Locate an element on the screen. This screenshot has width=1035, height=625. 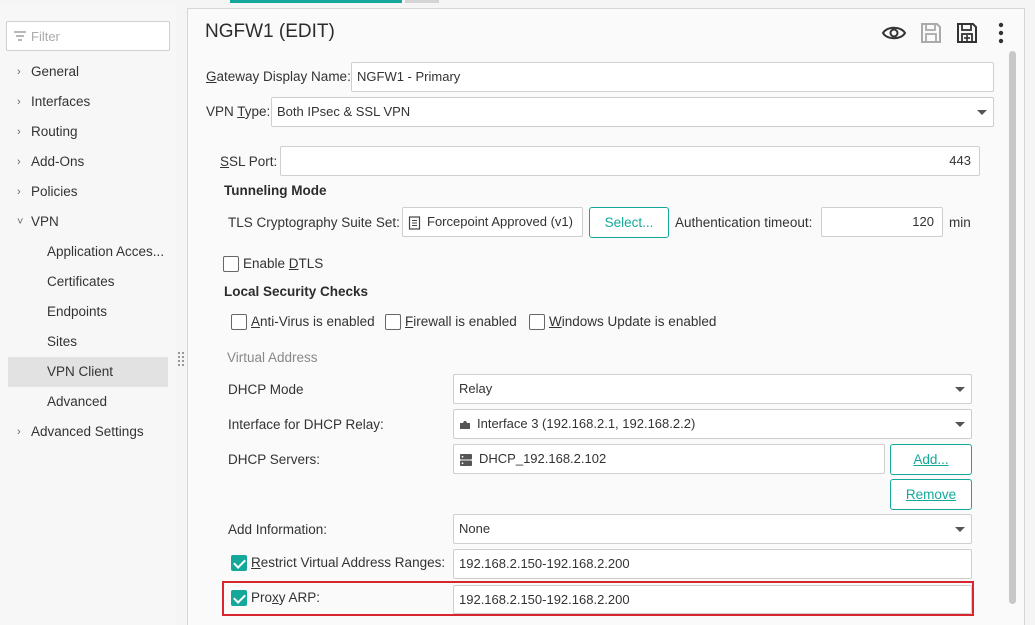
dhcp-servers-list: DHCP_192.168.2.102 is located at coordinates (669, 459).